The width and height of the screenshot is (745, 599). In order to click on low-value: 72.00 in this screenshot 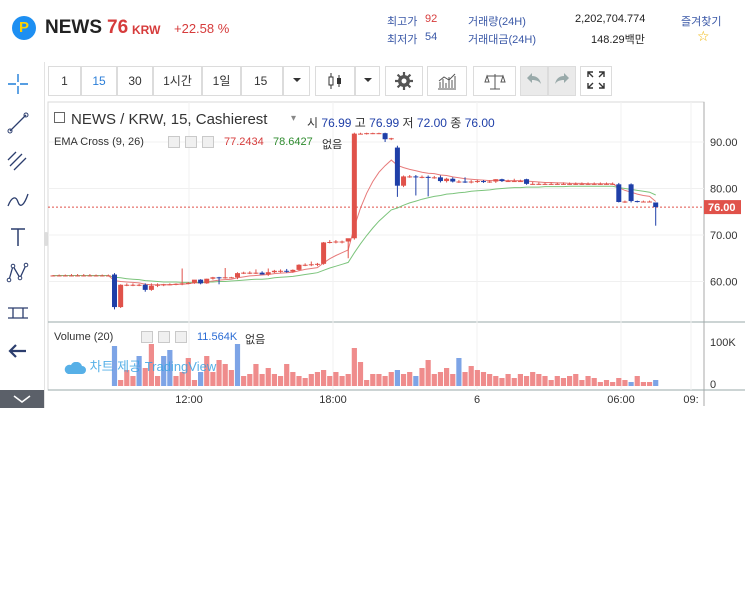, I will do `click(431, 123)`.